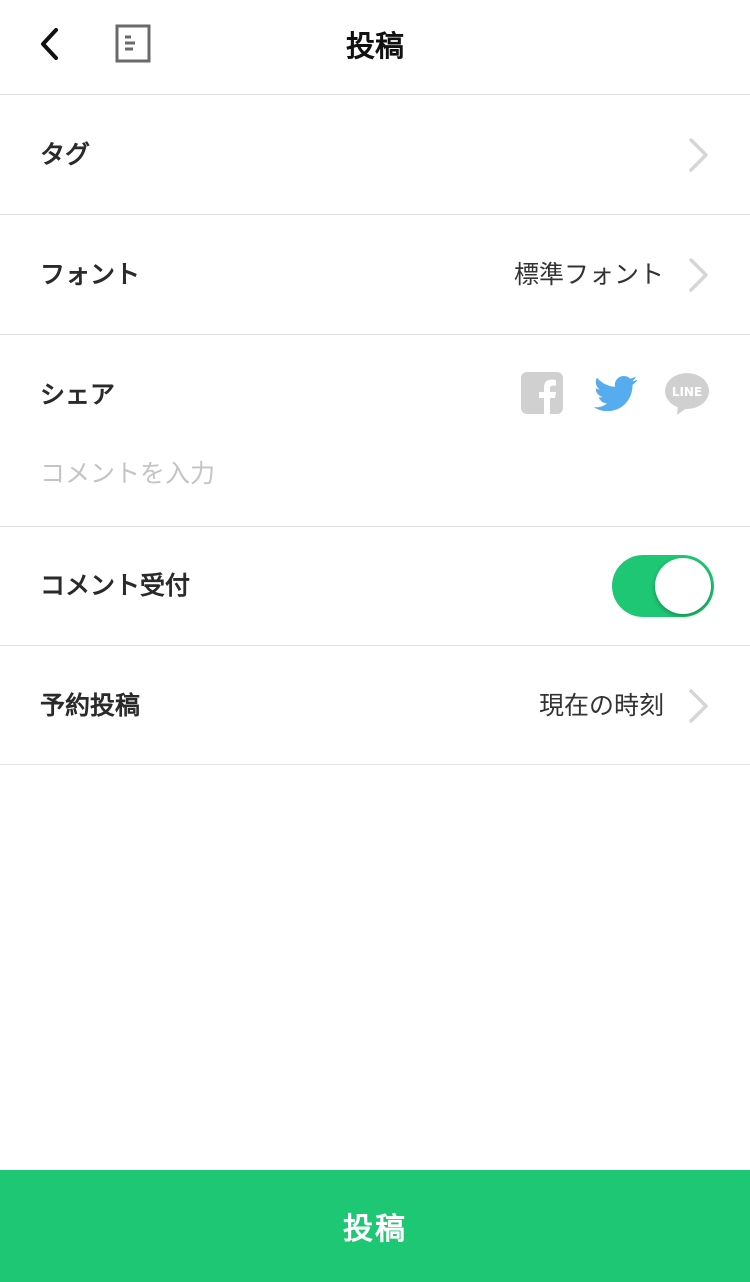 The width and height of the screenshot is (750, 1282). What do you see at coordinates (78, 394) in the screenshot?
I see `share-label: シェア` at bounding box center [78, 394].